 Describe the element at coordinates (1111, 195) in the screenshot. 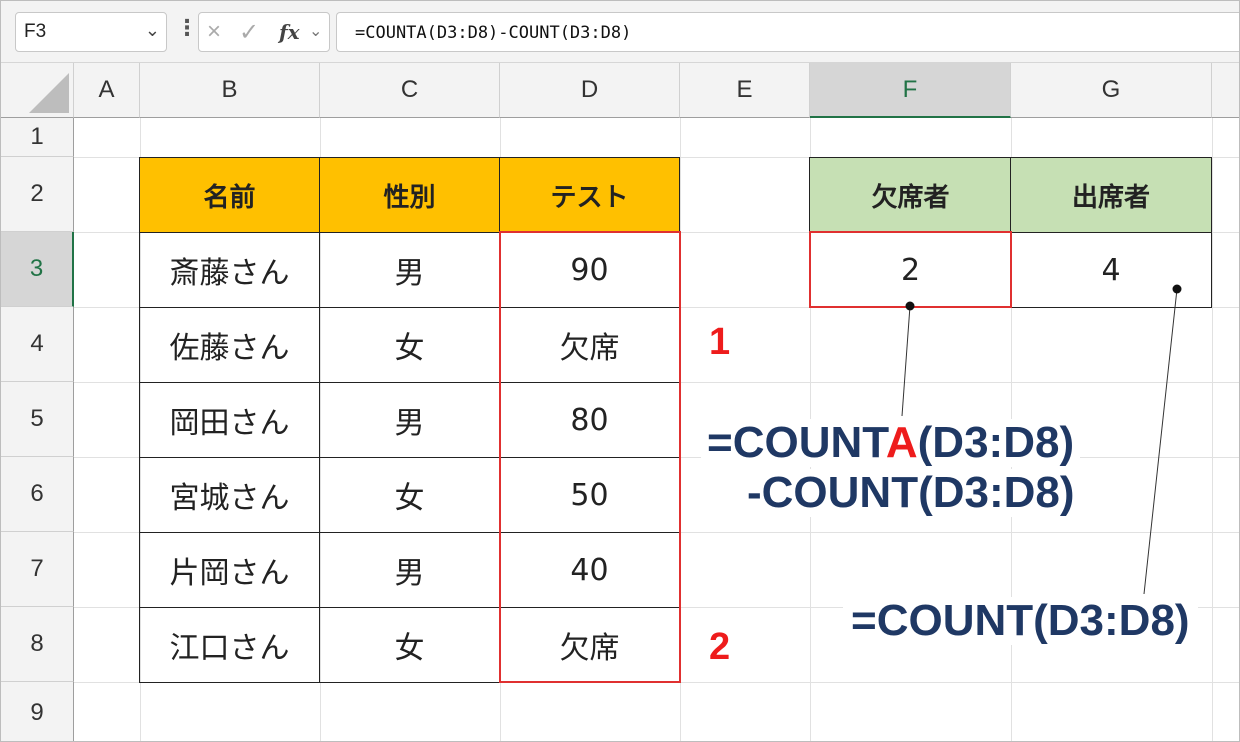

I see `table-header-present: 出席者` at that location.